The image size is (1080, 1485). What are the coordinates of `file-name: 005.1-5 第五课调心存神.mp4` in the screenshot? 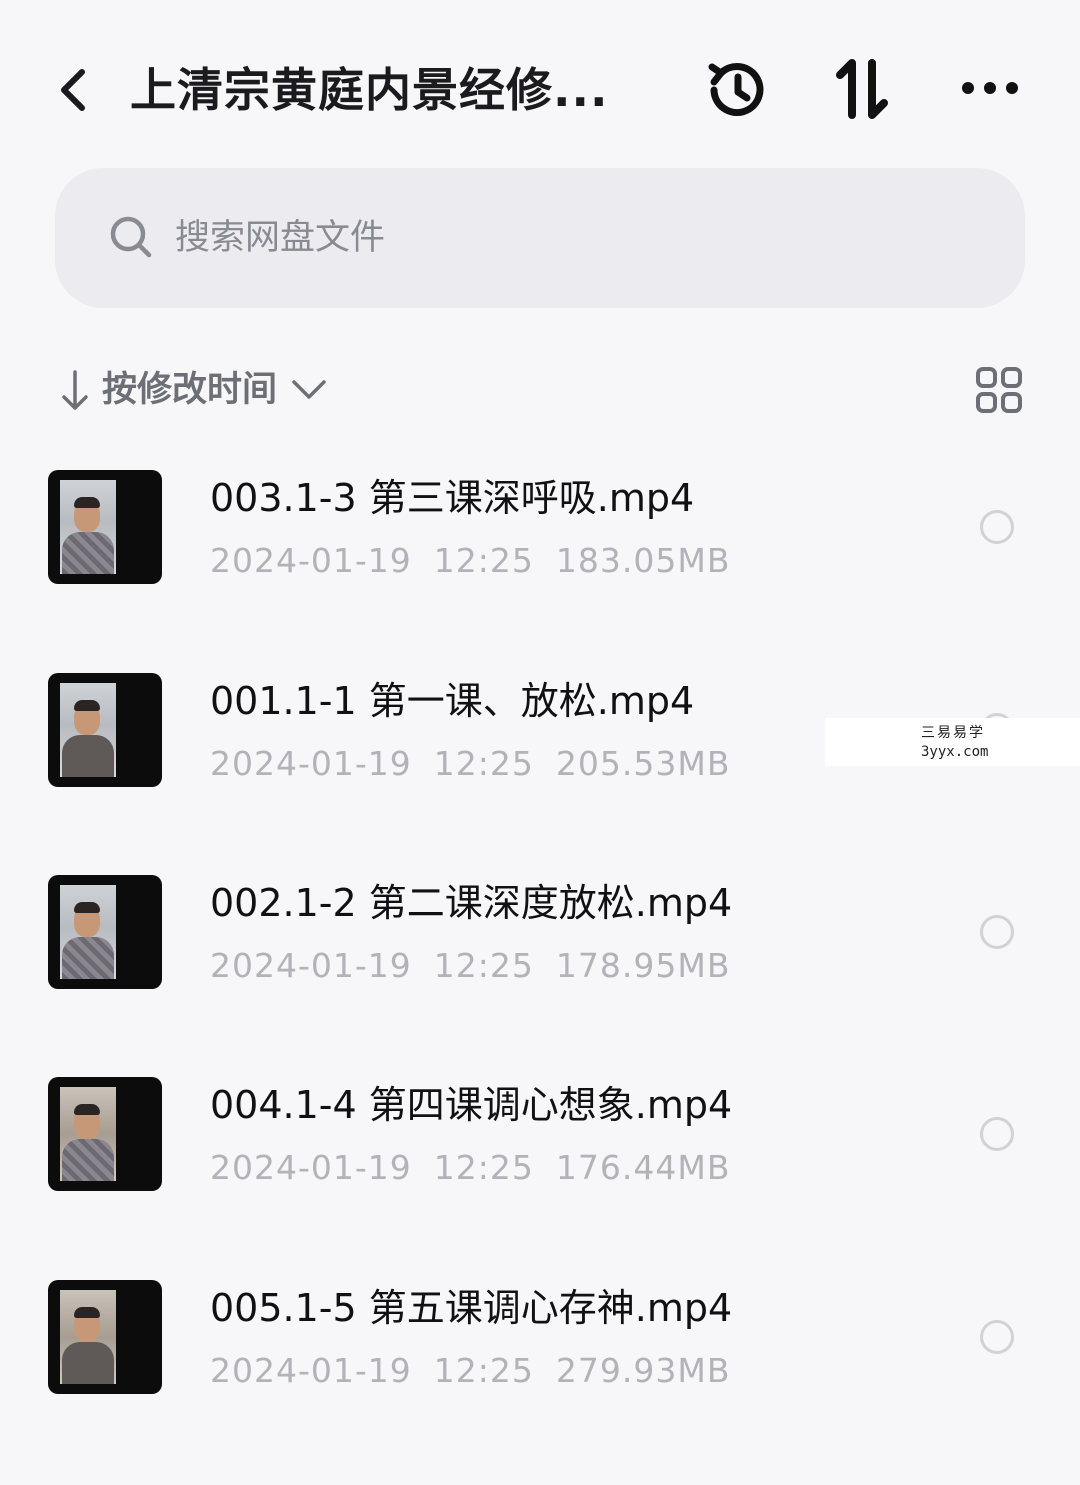 It's located at (471, 1308).